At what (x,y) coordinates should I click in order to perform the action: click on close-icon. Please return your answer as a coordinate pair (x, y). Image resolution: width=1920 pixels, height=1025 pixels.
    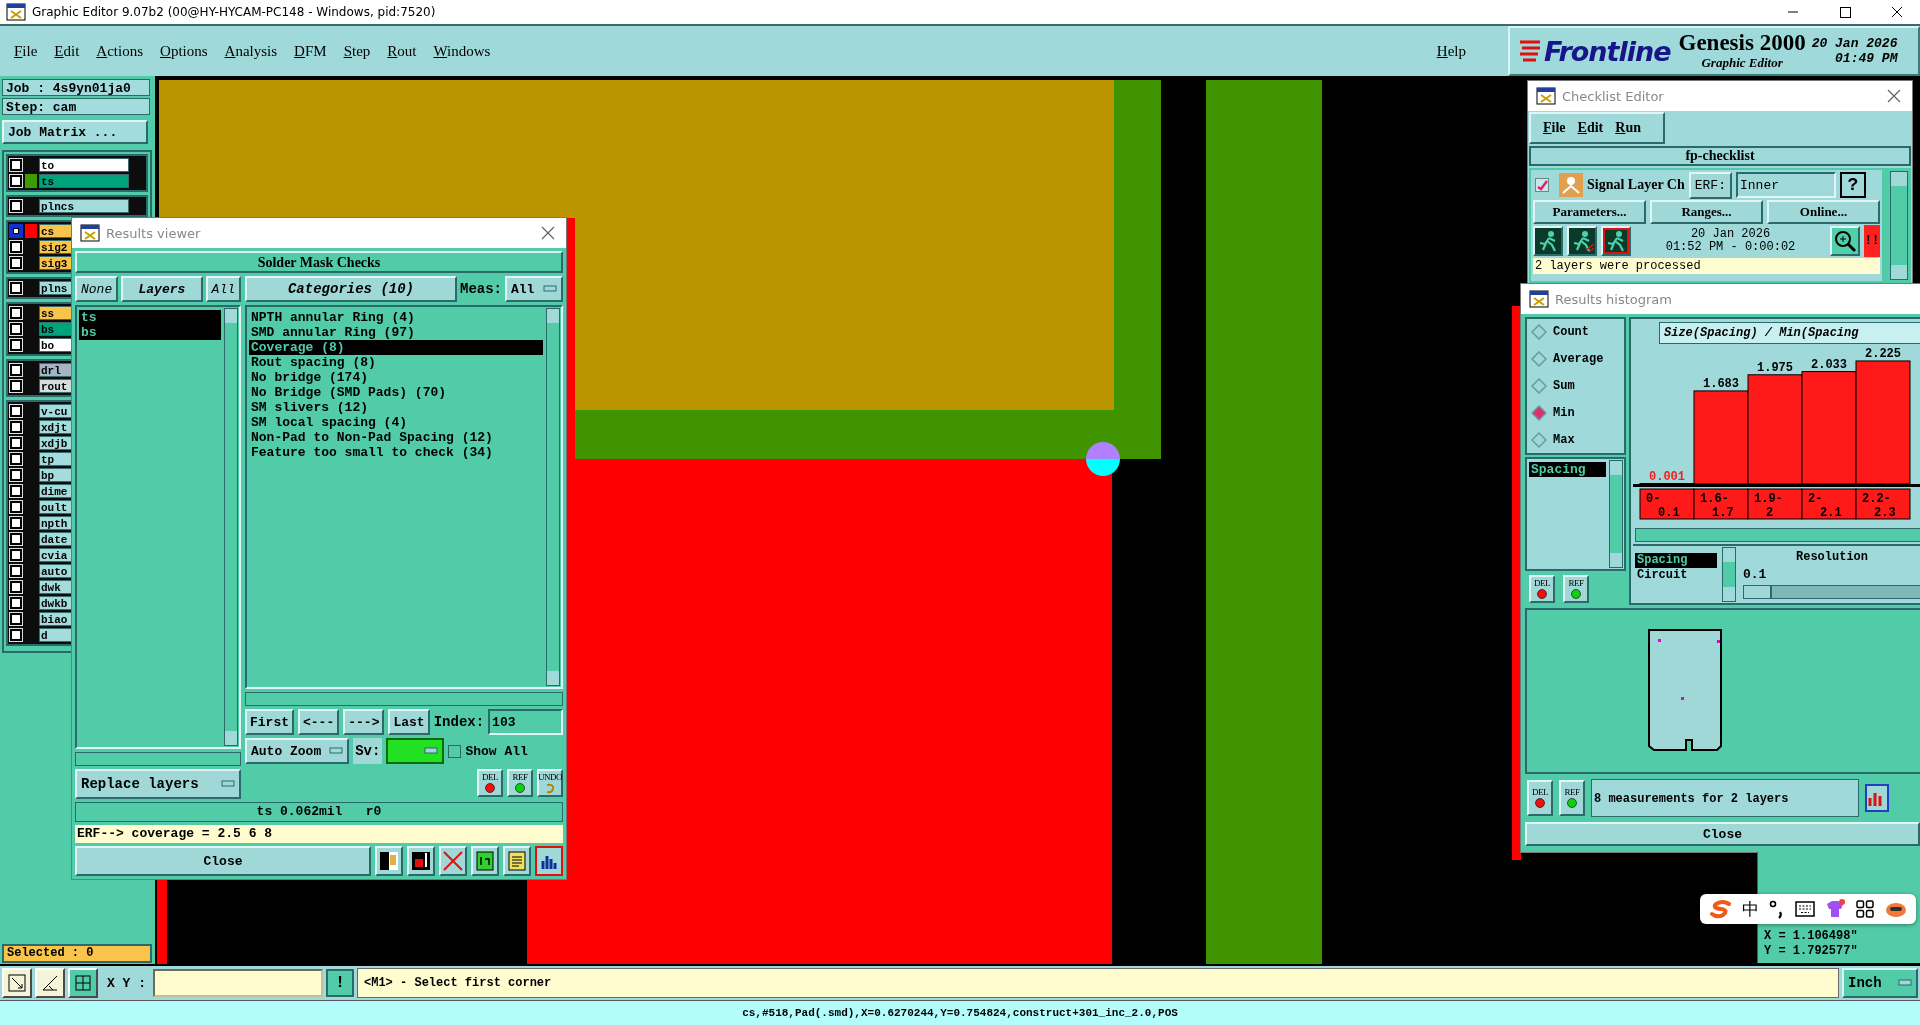
    Looking at the image, I should click on (1894, 96).